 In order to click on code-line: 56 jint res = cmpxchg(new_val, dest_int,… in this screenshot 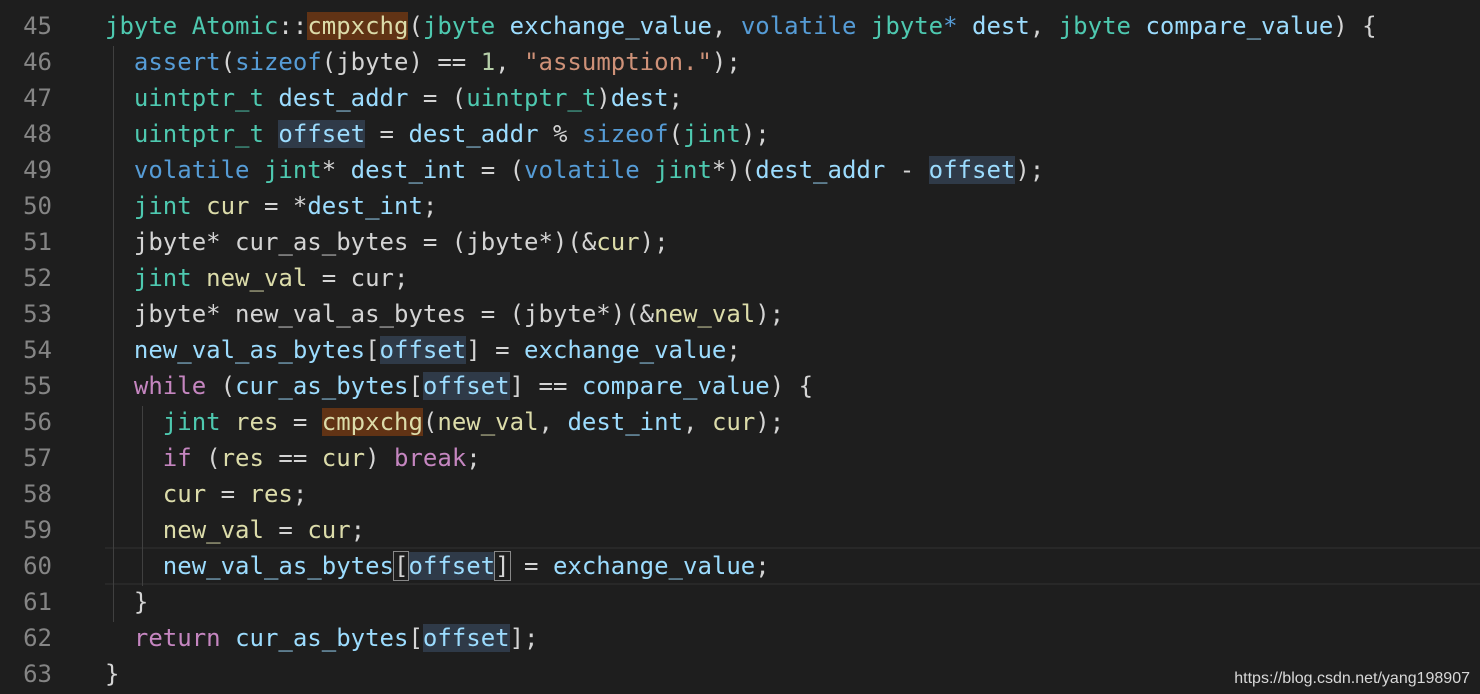, I will do `click(740, 422)`.